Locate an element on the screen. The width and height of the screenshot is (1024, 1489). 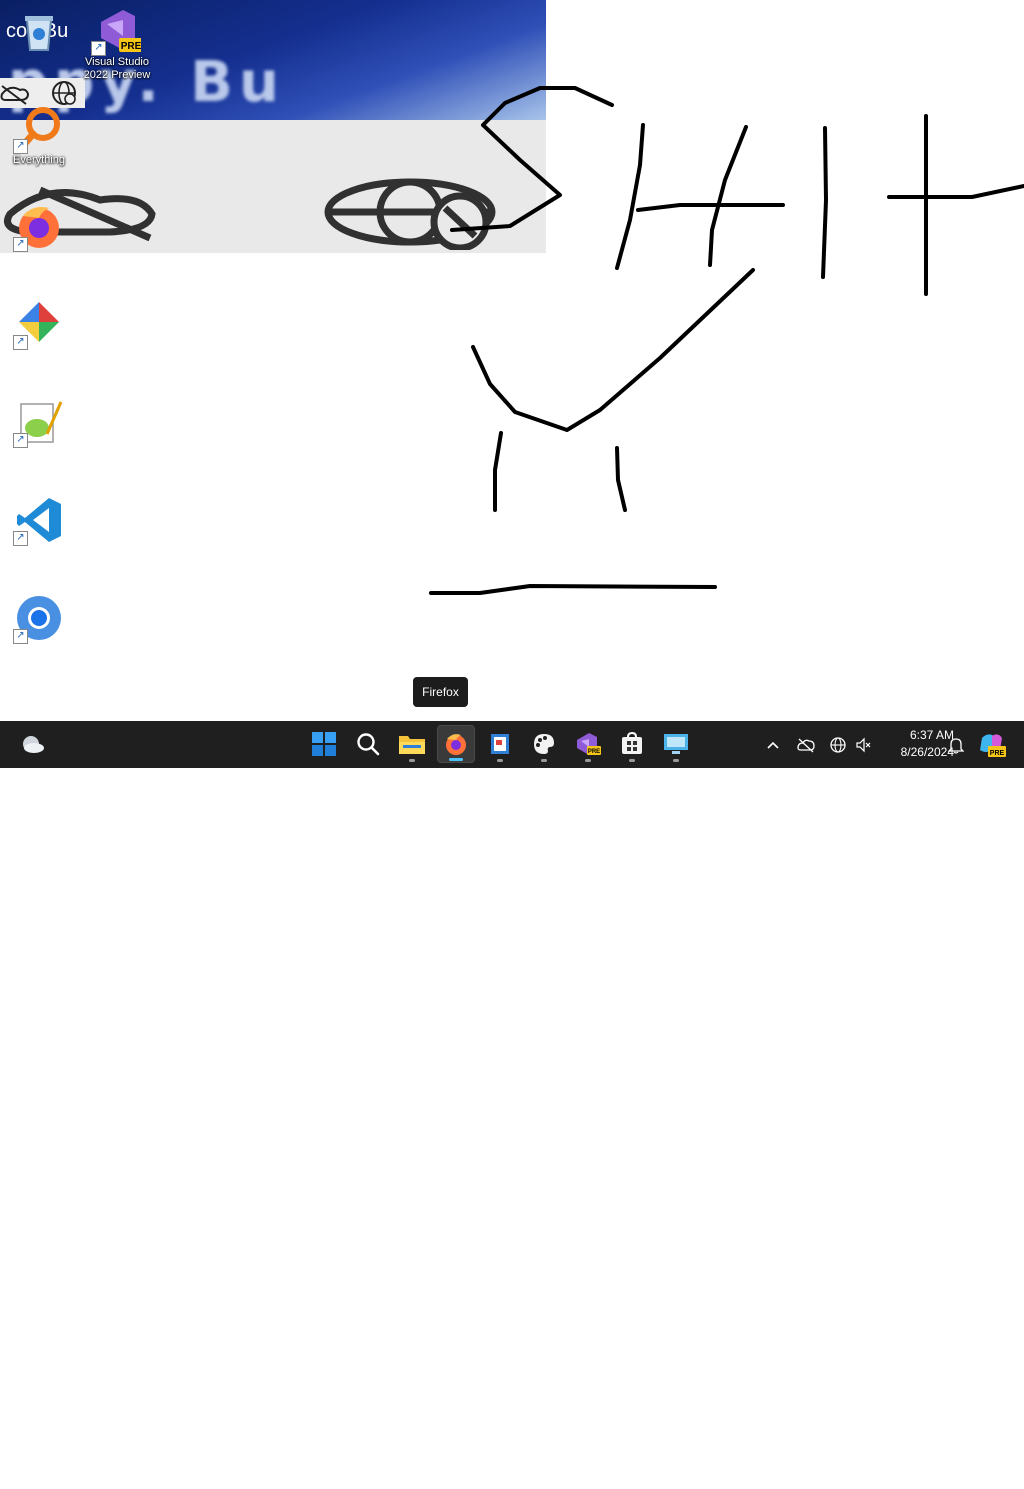
desktop-icon-firefox: ↗ is located at coordinates (39, 227).